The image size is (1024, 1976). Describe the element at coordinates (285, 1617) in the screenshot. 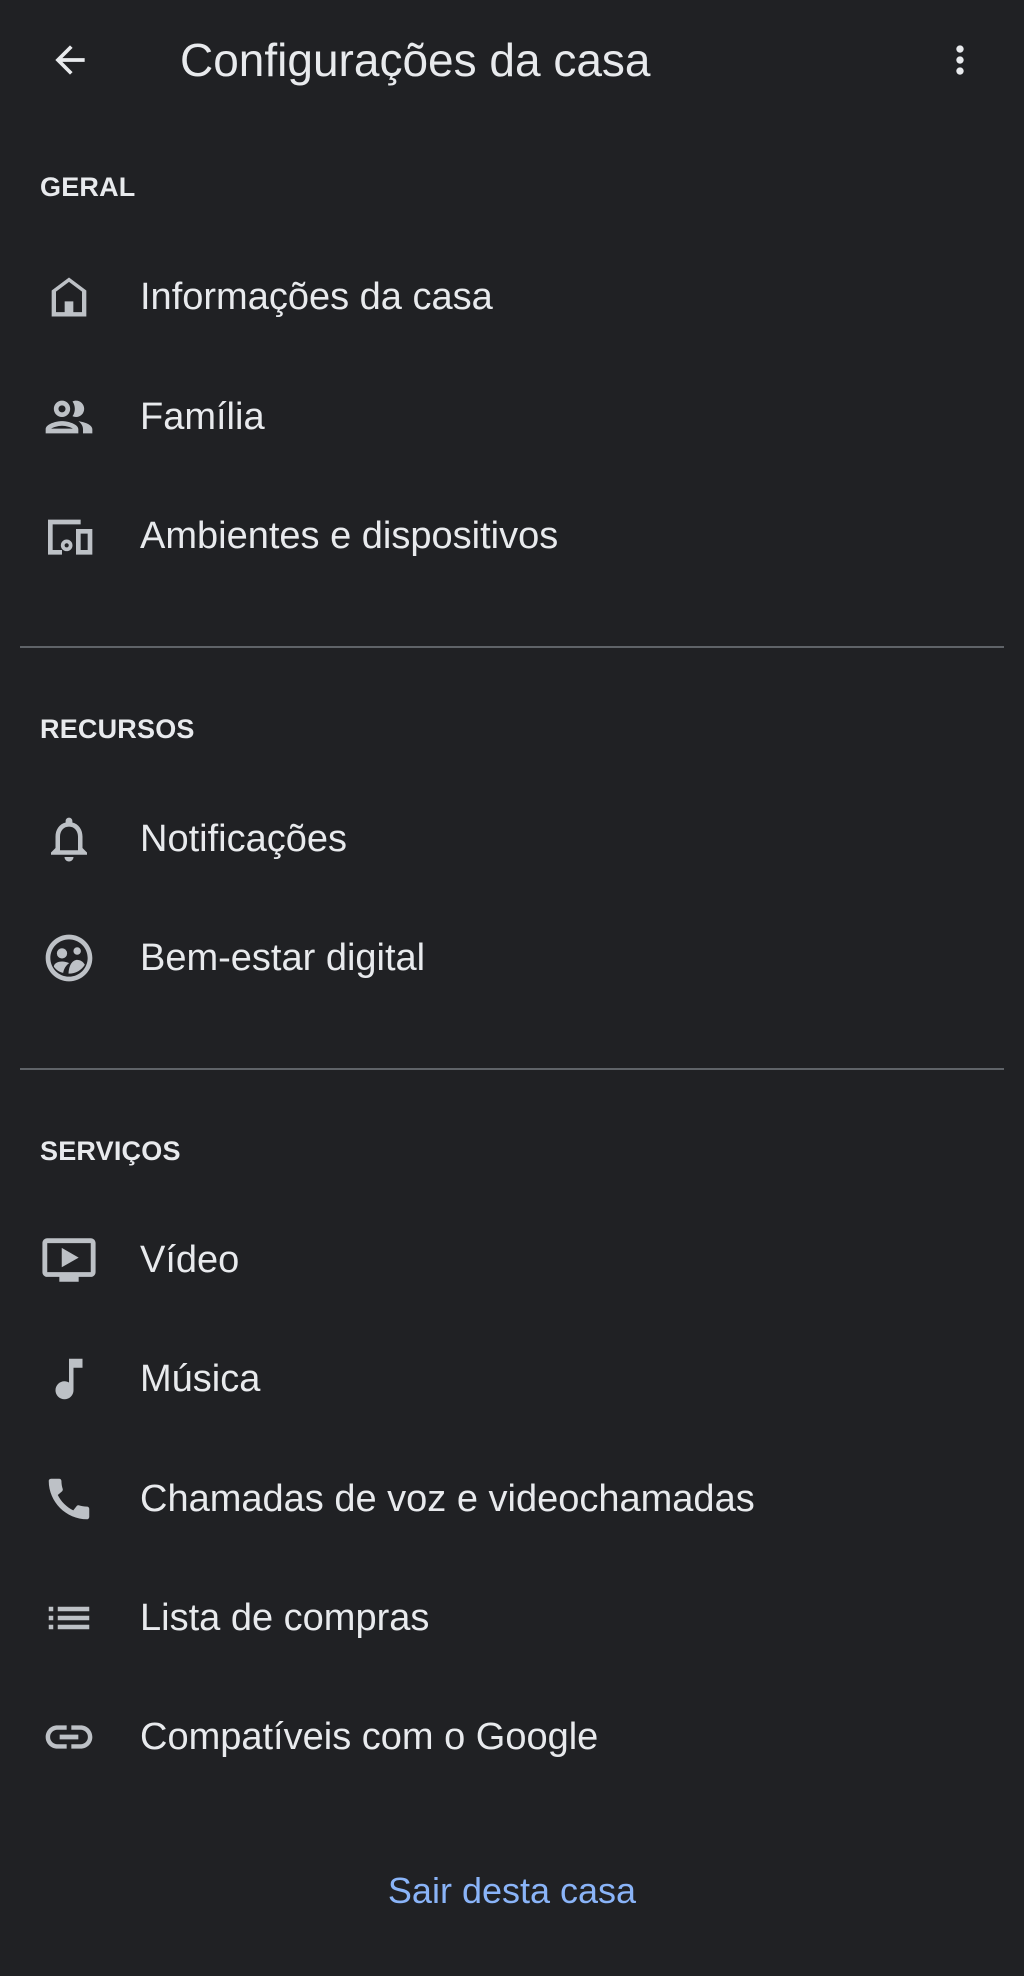

I see `settings-item-label: Lista de compras` at that location.